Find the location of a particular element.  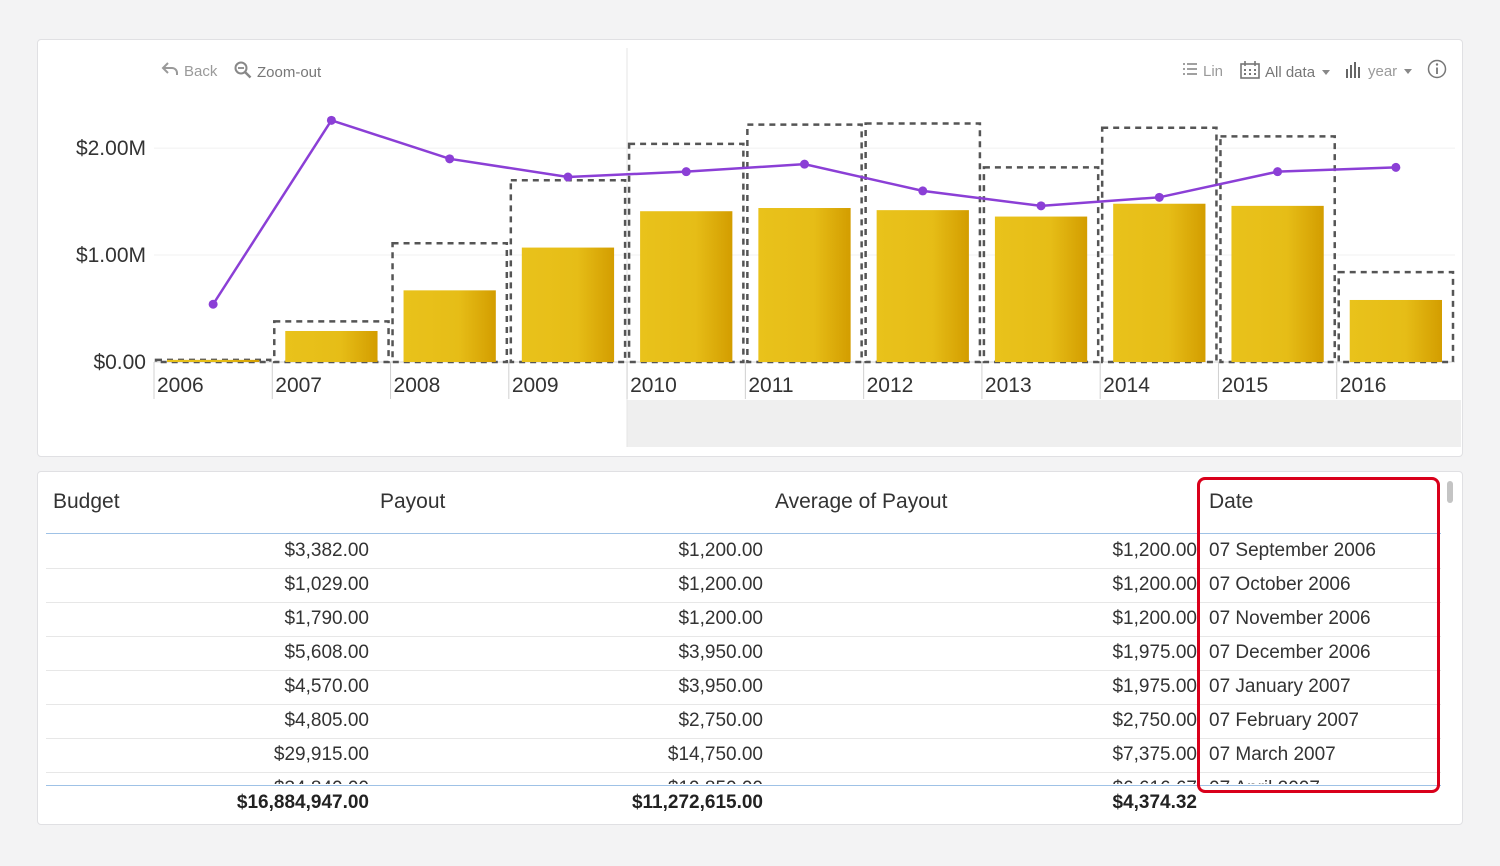

x-tick-label: 2009 is located at coordinates (535, 385).